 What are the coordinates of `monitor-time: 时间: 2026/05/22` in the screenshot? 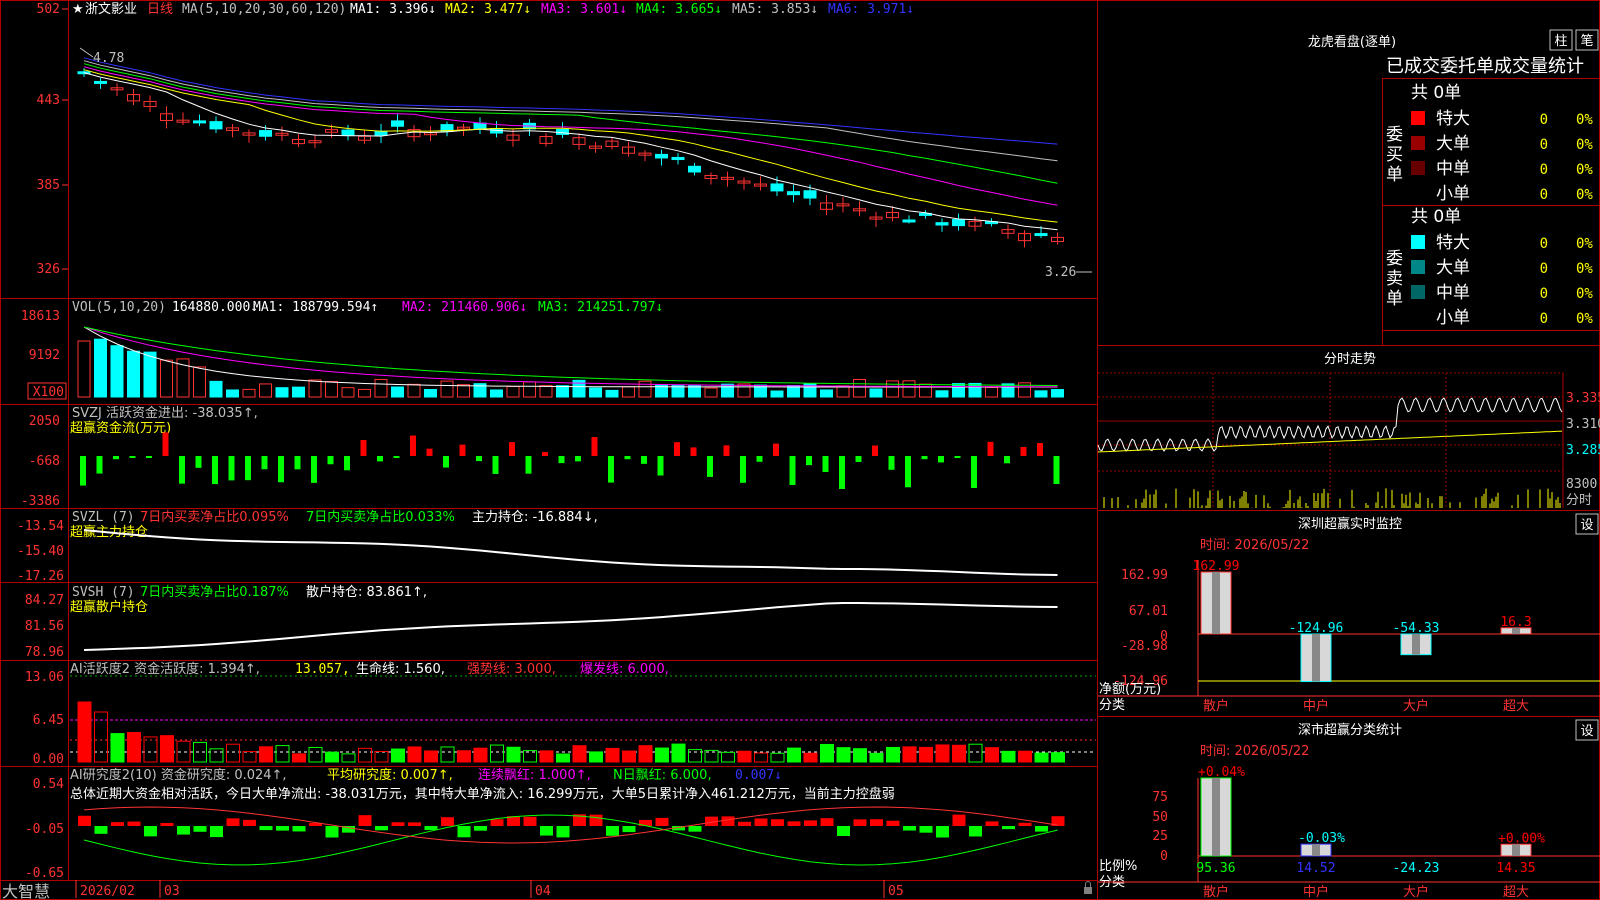 It's located at (1254, 545).